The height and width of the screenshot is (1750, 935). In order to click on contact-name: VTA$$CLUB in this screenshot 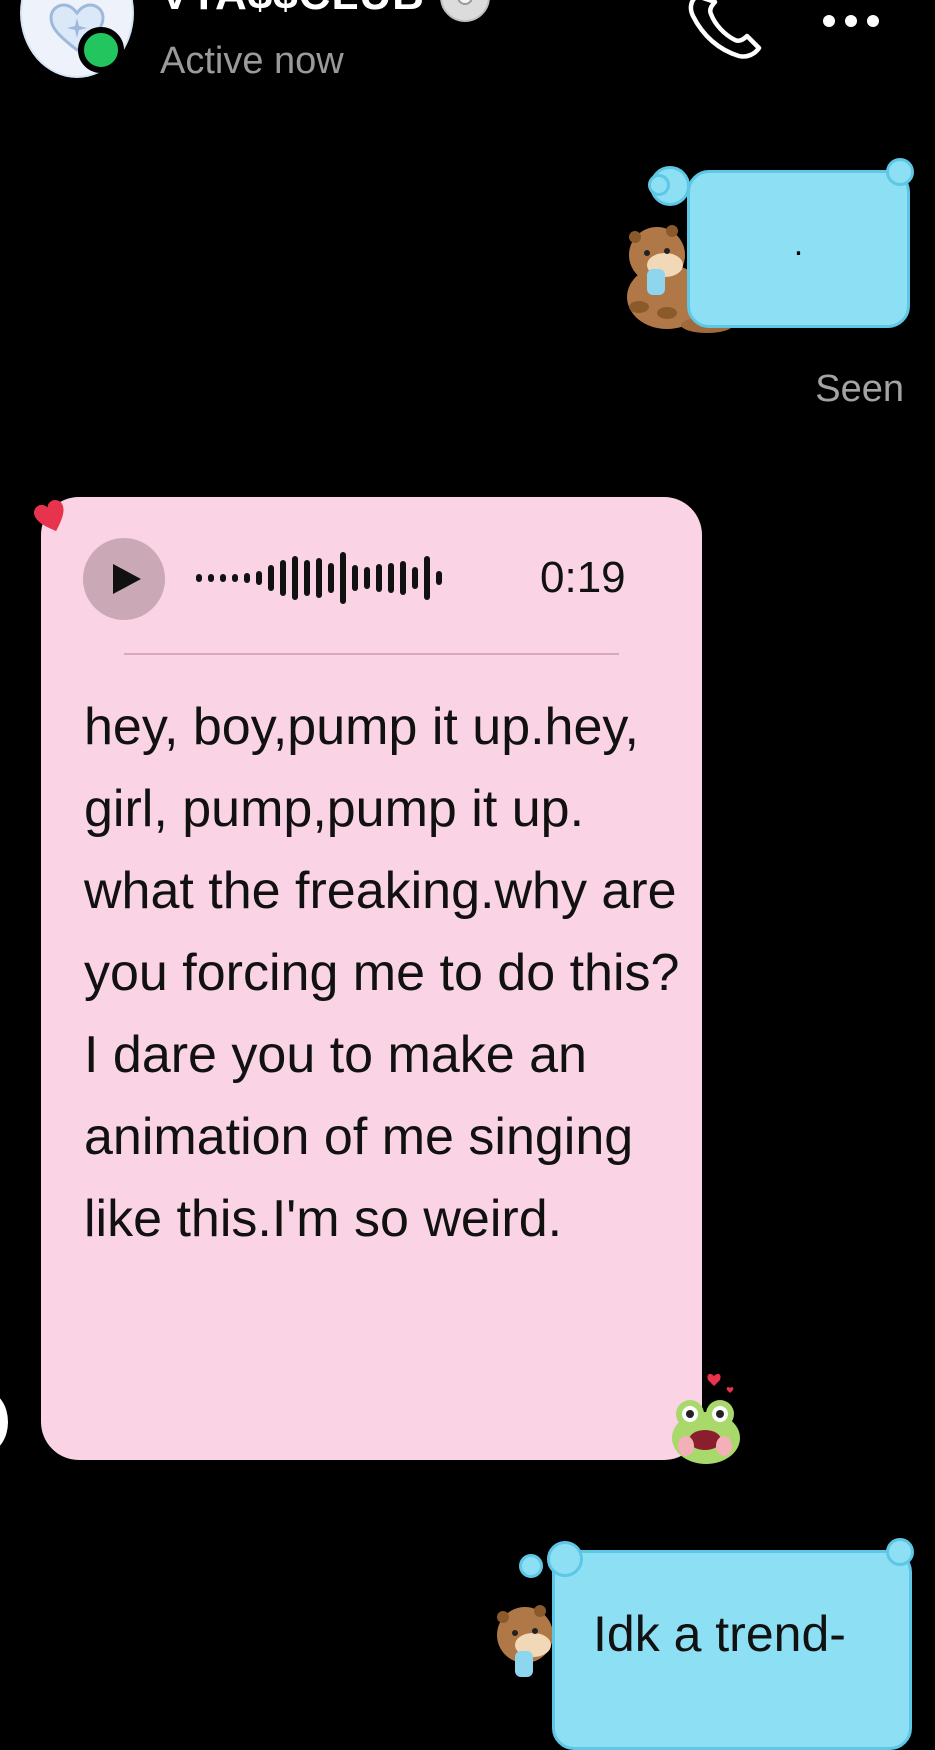, I will do `click(326, 12)`.